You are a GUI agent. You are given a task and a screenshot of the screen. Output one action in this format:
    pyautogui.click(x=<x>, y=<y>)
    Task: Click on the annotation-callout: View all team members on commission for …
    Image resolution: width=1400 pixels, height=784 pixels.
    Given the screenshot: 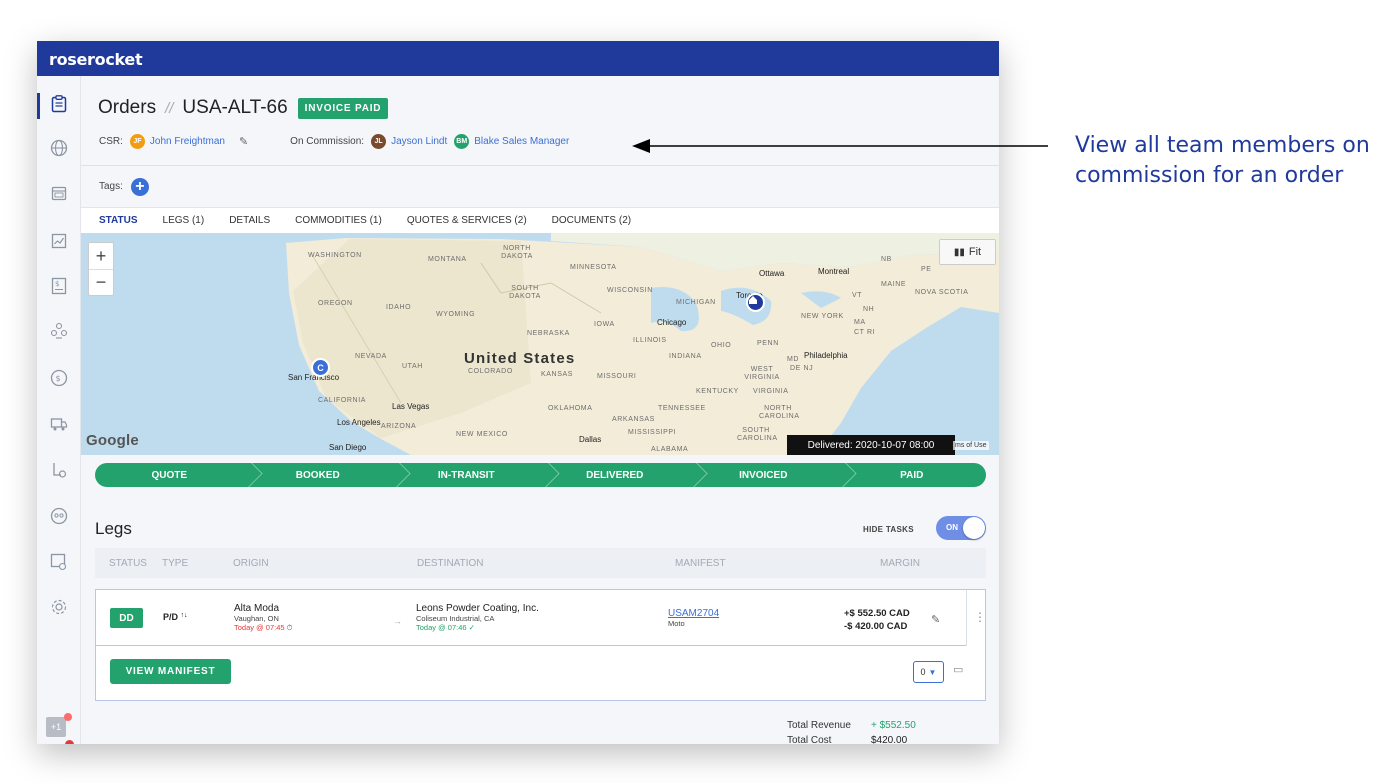 What is the action you would take?
    pyautogui.click(x=1222, y=160)
    